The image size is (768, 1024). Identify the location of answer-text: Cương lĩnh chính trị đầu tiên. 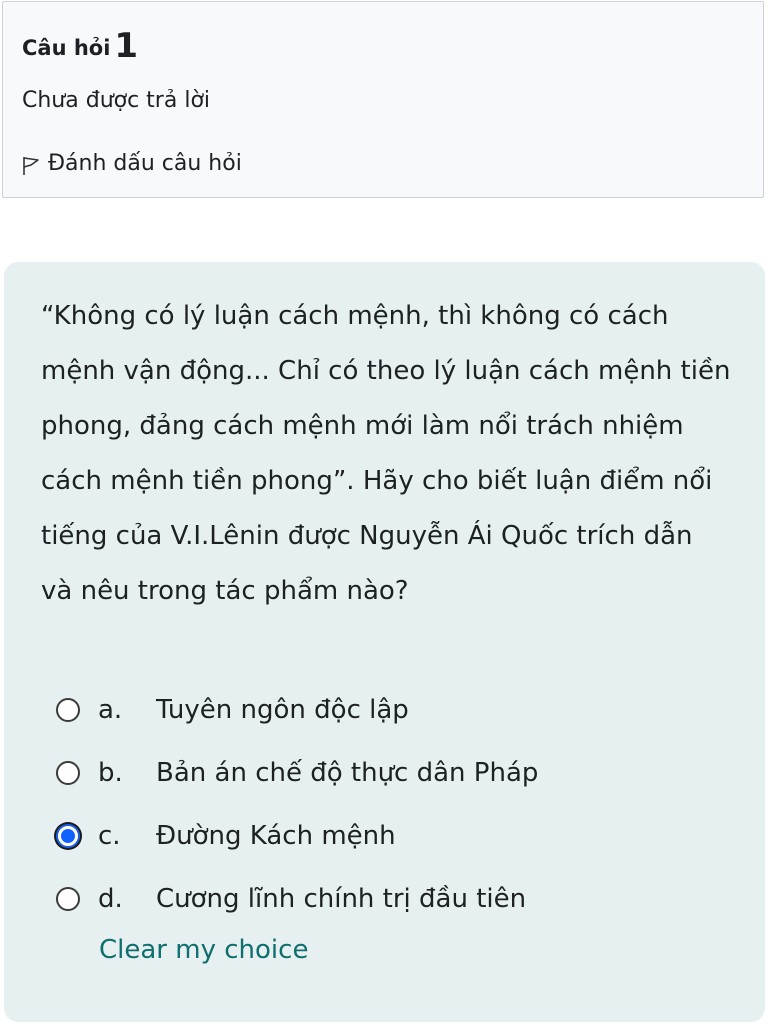
(341, 898).